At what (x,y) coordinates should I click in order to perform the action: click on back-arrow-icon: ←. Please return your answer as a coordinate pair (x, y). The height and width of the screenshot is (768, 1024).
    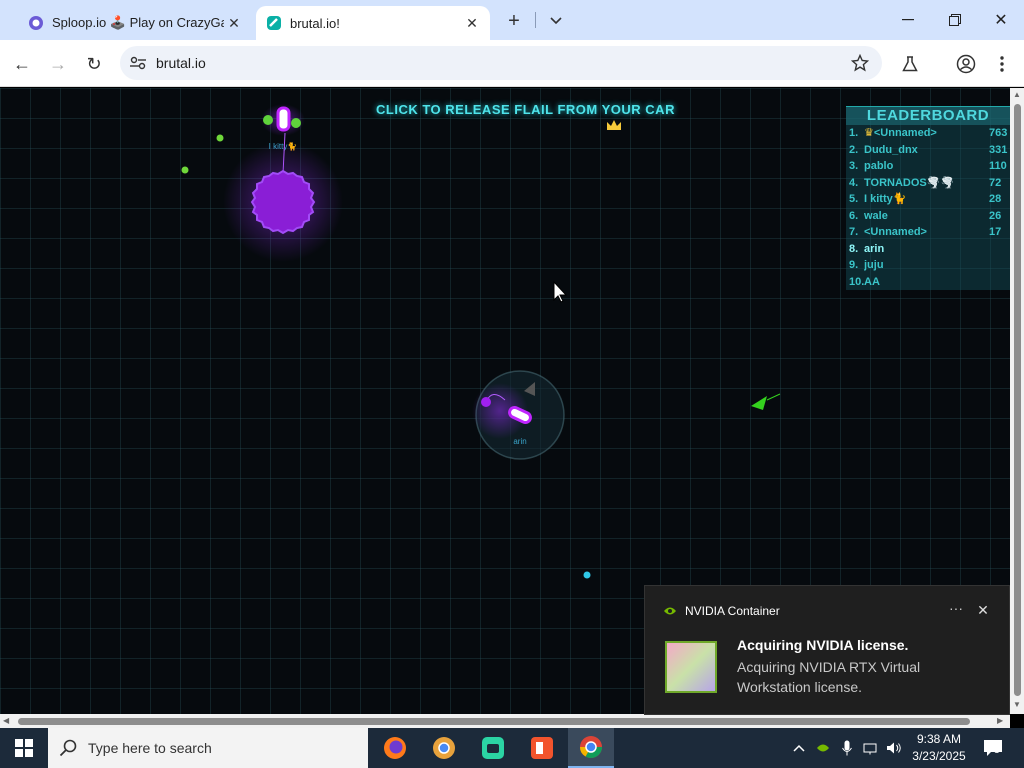
    Looking at the image, I should click on (22, 64).